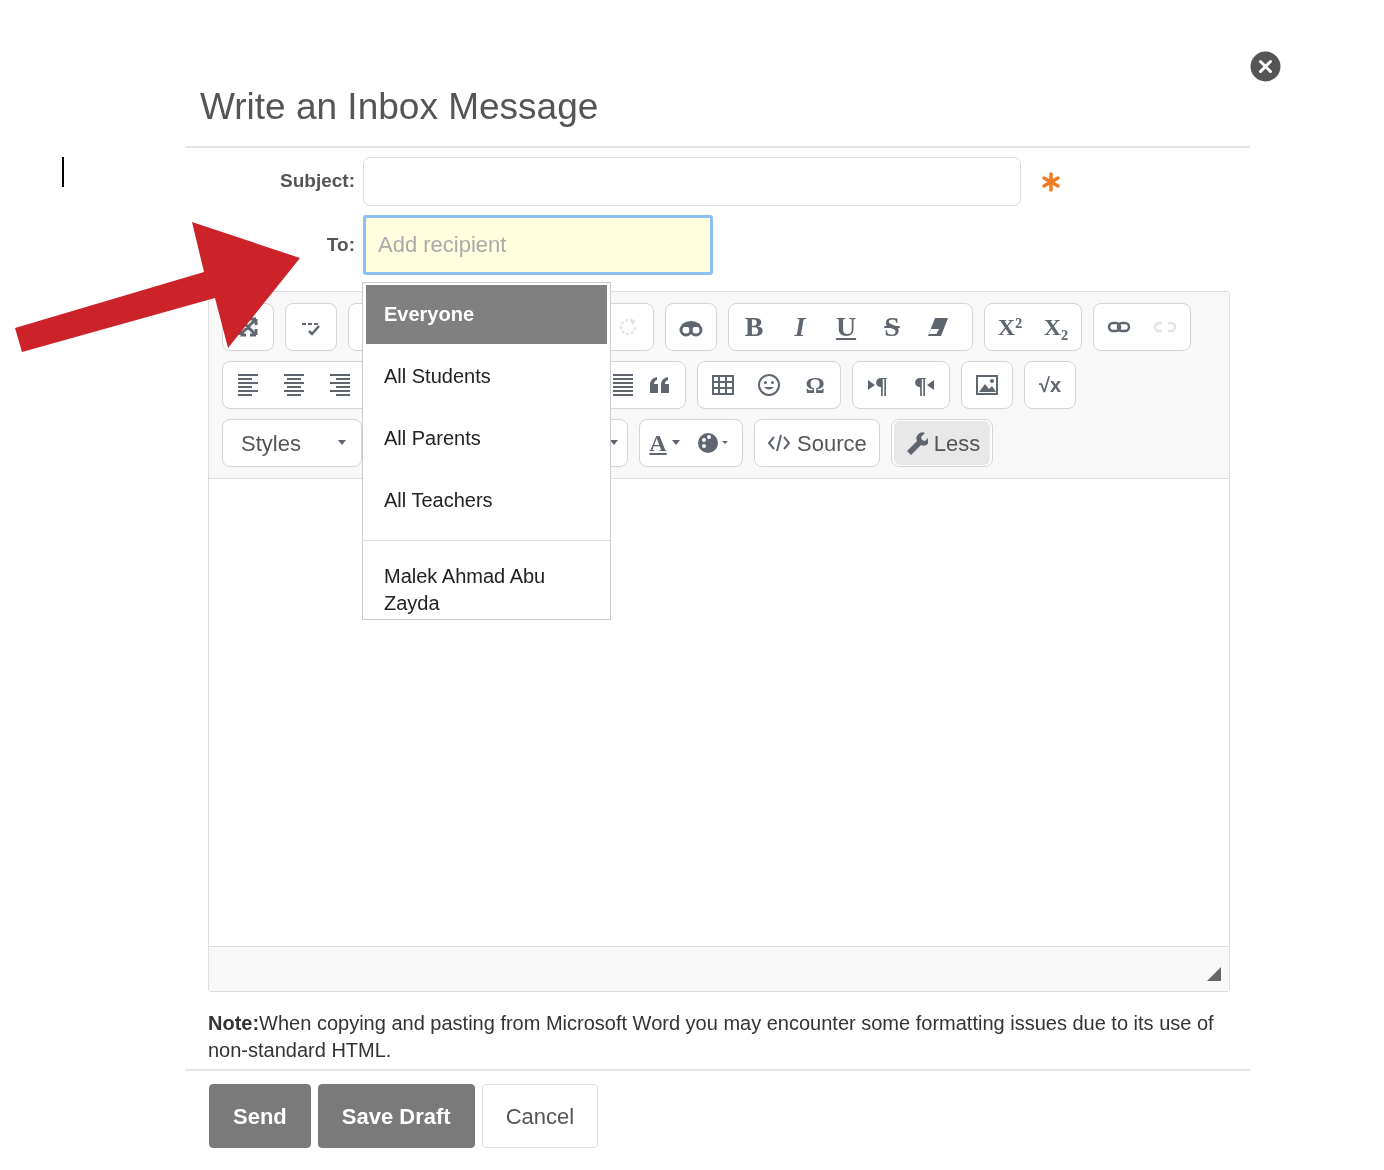 The image size is (1384, 1170). What do you see at coordinates (317, 181) in the screenshot?
I see `field-label: Subject:` at bounding box center [317, 181].